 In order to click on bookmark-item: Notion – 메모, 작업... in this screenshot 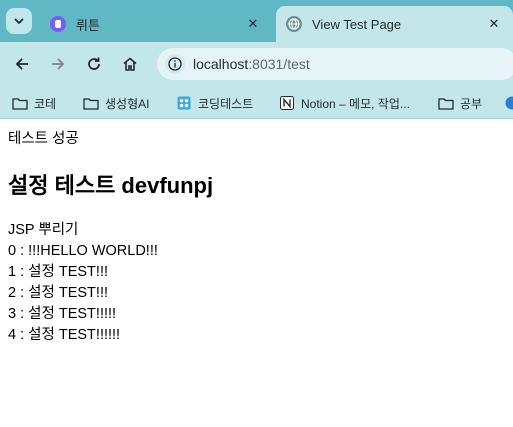, I will do `click(344, 103)`.